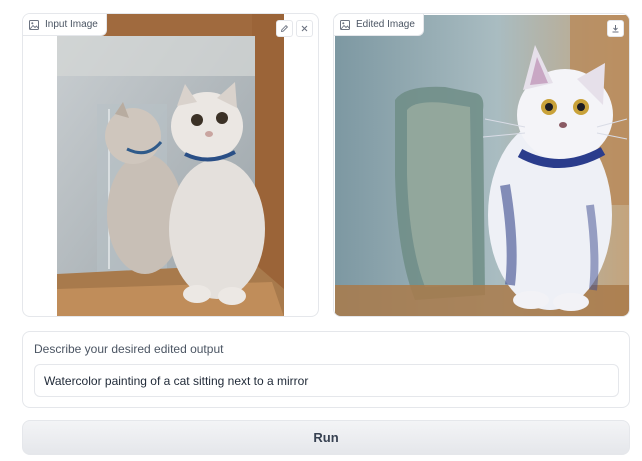 Image resolution: width=642 pixels, height=461 pixels. I want to click on prompt-label: Describe your desired edited output, so click(129, 349).